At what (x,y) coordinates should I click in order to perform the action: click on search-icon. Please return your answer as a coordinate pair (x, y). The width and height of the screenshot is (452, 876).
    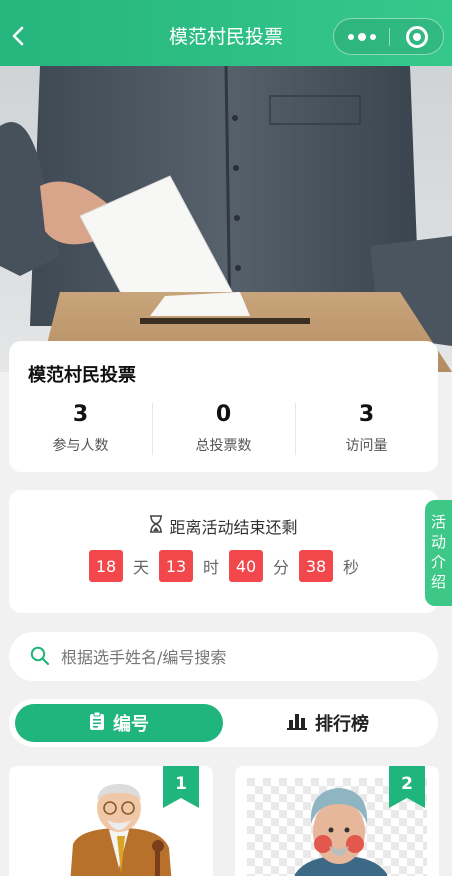
    Looking at the image, I should click on (40, 656).